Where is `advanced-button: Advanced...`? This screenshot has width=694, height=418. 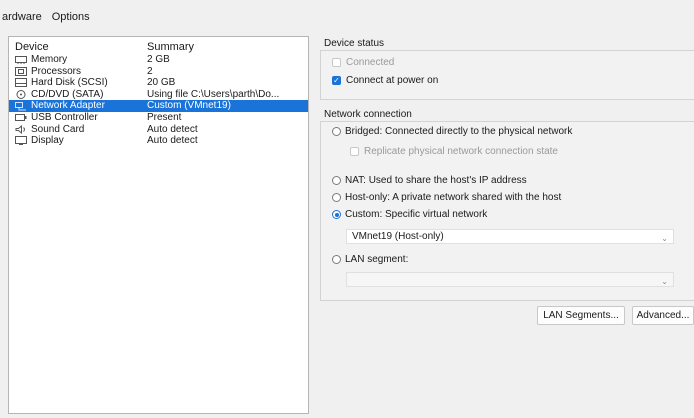
advanced-button: Advanced... is located at coordinates (663, 315).